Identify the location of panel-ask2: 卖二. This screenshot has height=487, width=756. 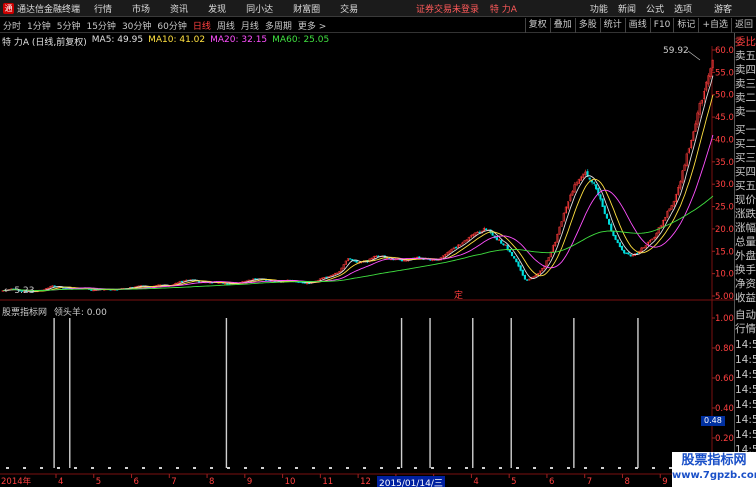
(745, 98).